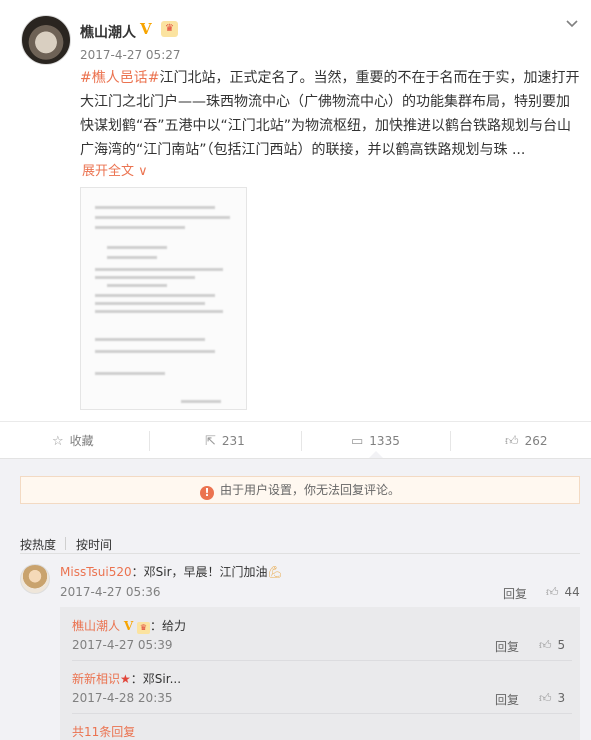  Describe the element at coordinates (295, 440) in the screenshot. I see `post-action-bar: ☆ 收藏 ⇱ 231 ▭ 1335 👍︎ 262` at that location.